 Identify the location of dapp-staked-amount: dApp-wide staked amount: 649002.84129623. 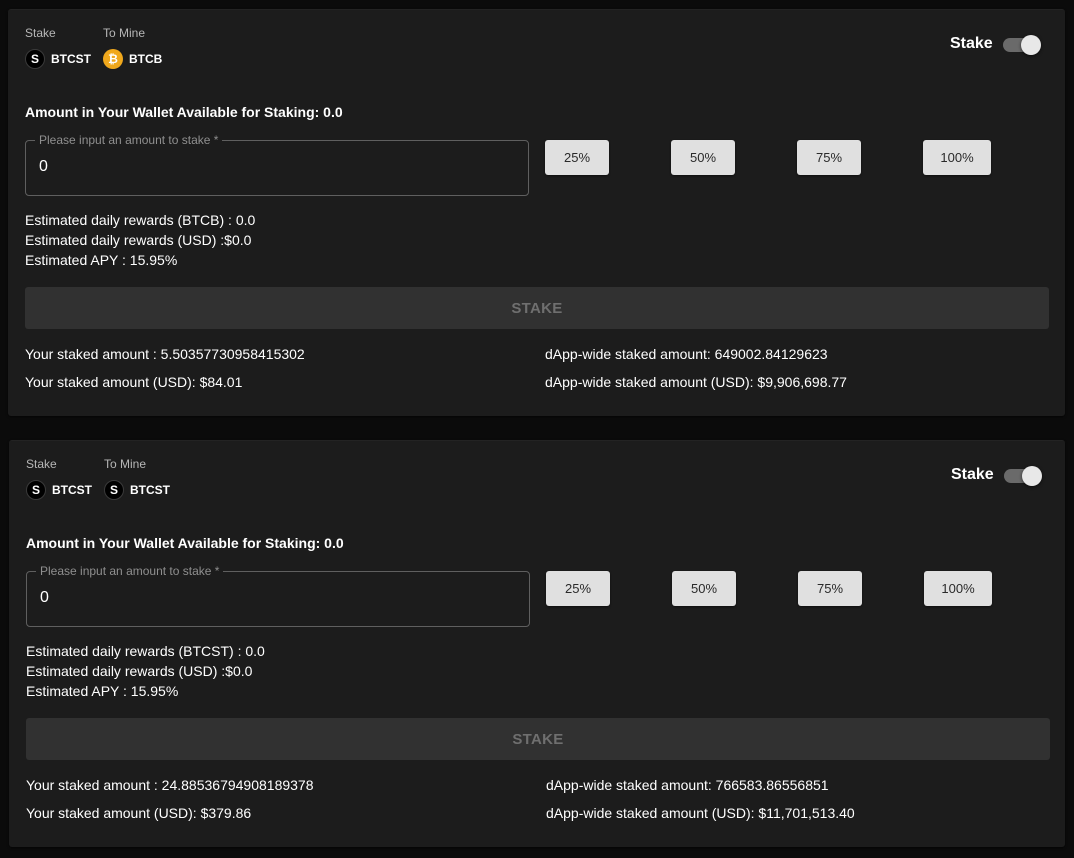
(686, 354).